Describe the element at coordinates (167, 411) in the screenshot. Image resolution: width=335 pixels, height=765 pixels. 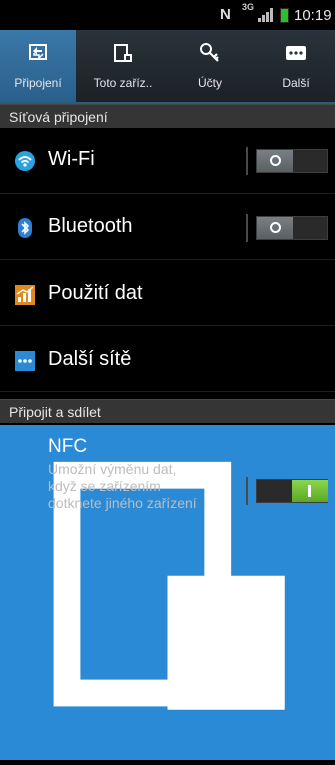
I see `section-header-connect-share: Připojit a sdílet` at that location.